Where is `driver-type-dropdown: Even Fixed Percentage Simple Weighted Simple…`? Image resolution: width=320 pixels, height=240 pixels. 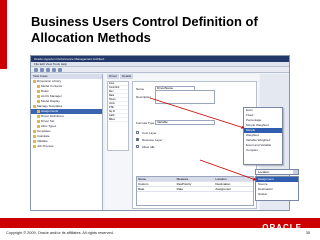 driver-type-dropdown: Even Fixed Percentage Simple Weighted Simple… is located at coordinates (263, 136).